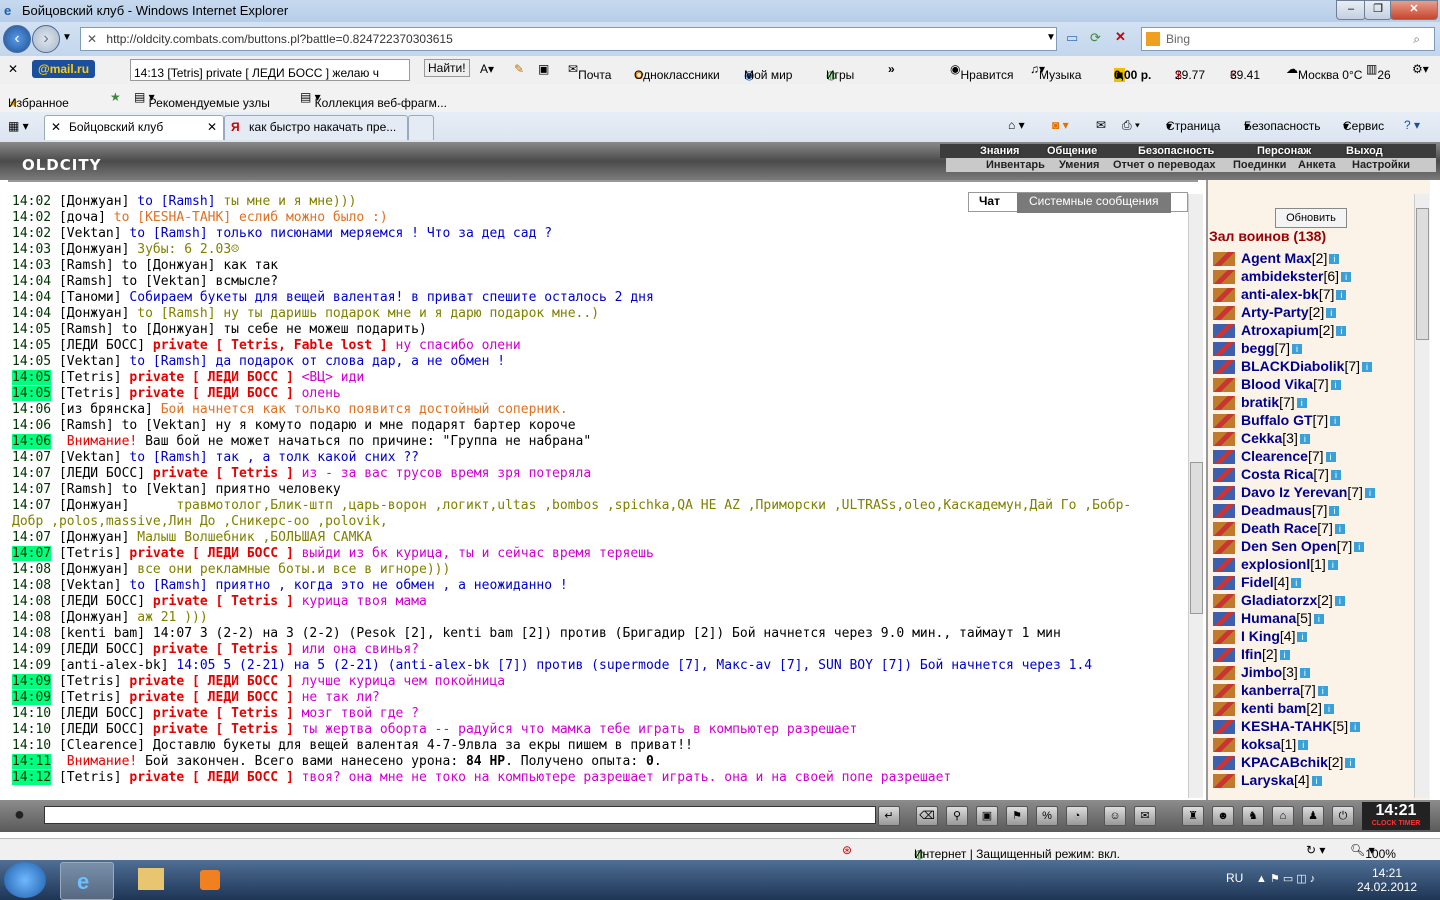  I want to click on stop-icon: ✕, so click(1120, 37).